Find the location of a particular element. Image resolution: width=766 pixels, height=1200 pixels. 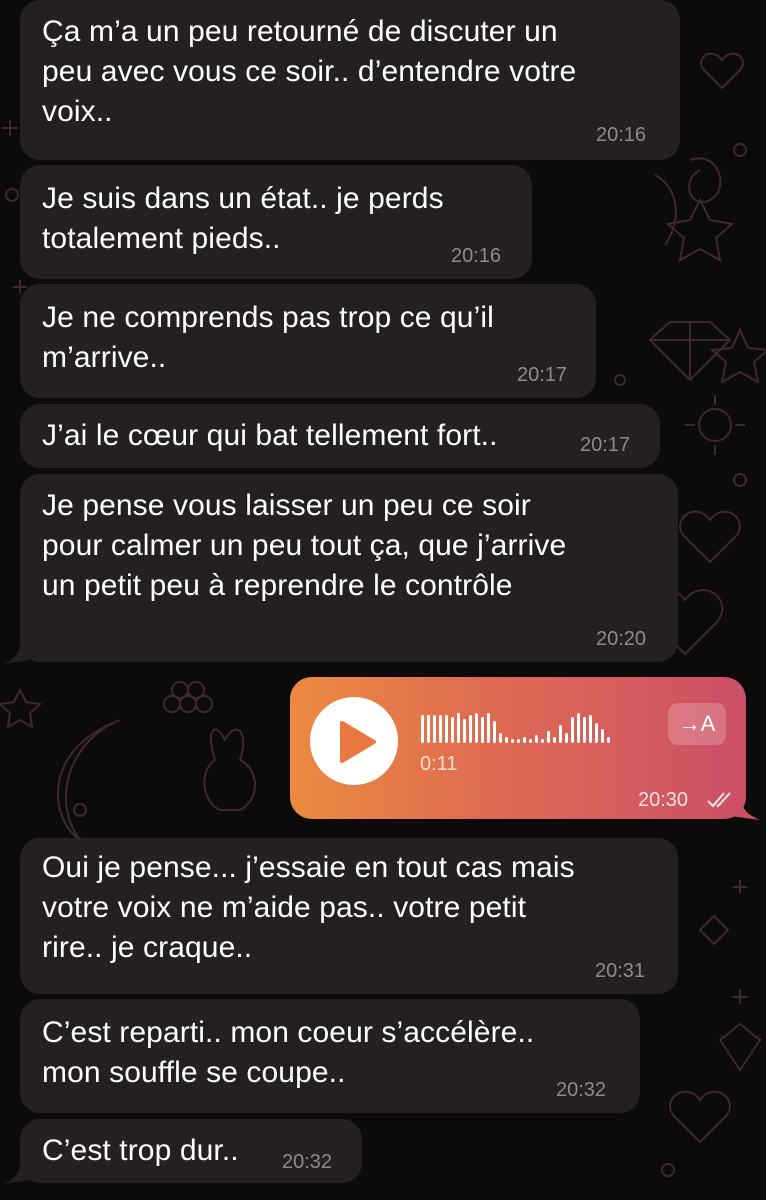

outgoing-voice-message: 0:11 →A 20:30 is located at coordinates (518, 748).